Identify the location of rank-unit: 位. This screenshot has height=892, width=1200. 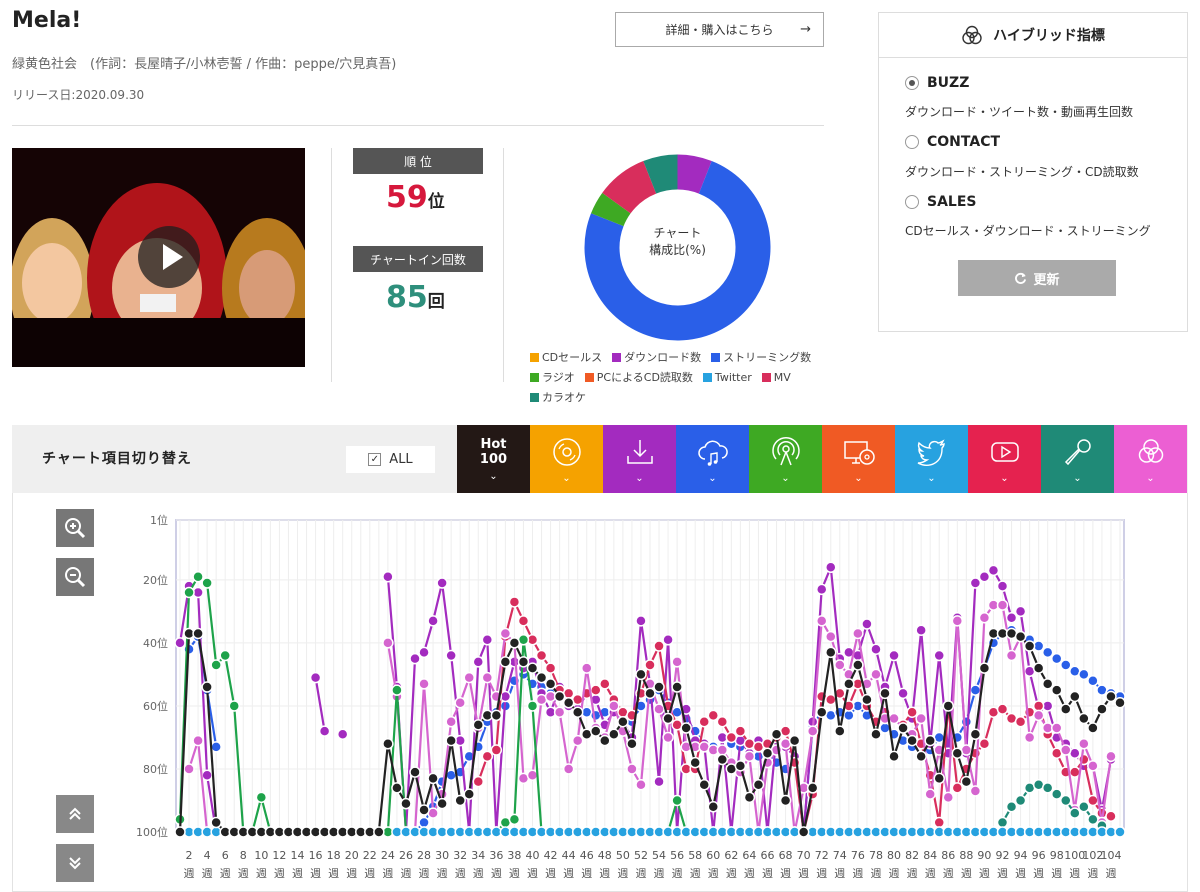
(436, 202).